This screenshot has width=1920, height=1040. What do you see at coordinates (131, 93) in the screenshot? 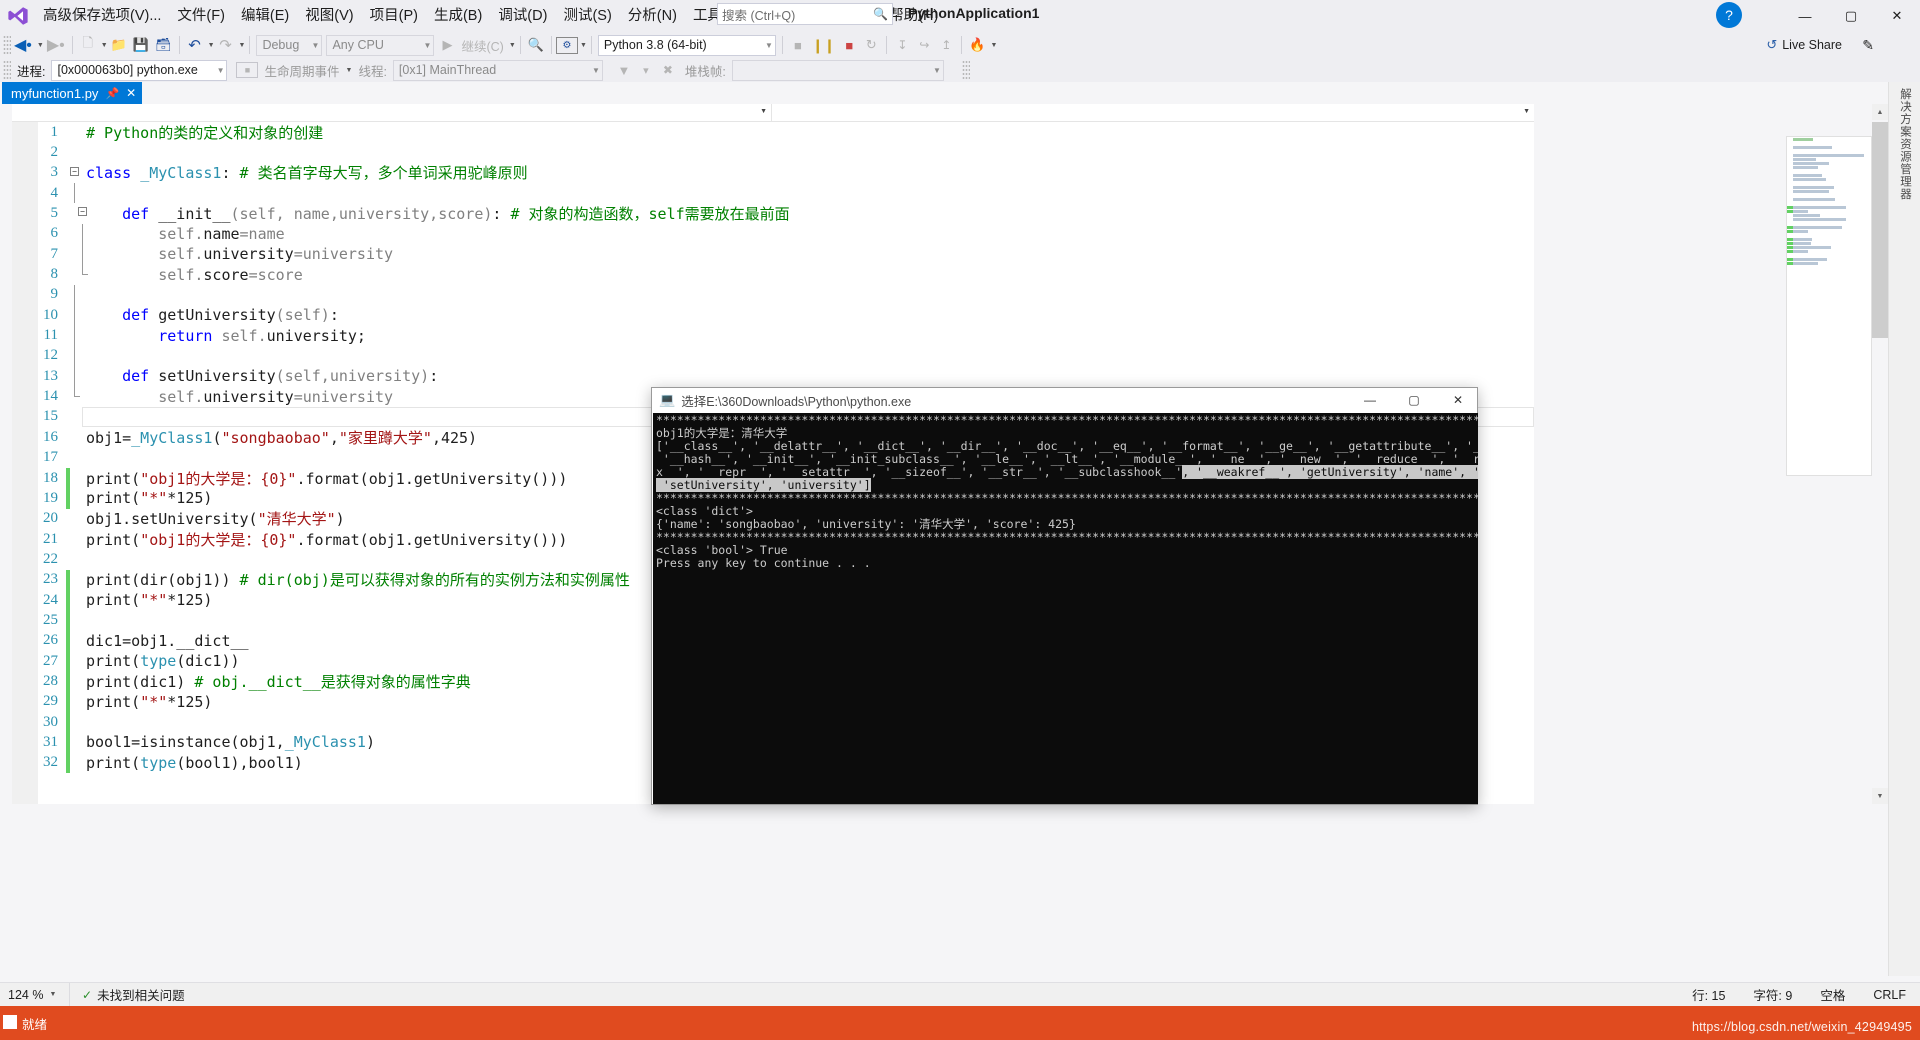
I see `close-icon: ✕` at bounding box center [131, 93].